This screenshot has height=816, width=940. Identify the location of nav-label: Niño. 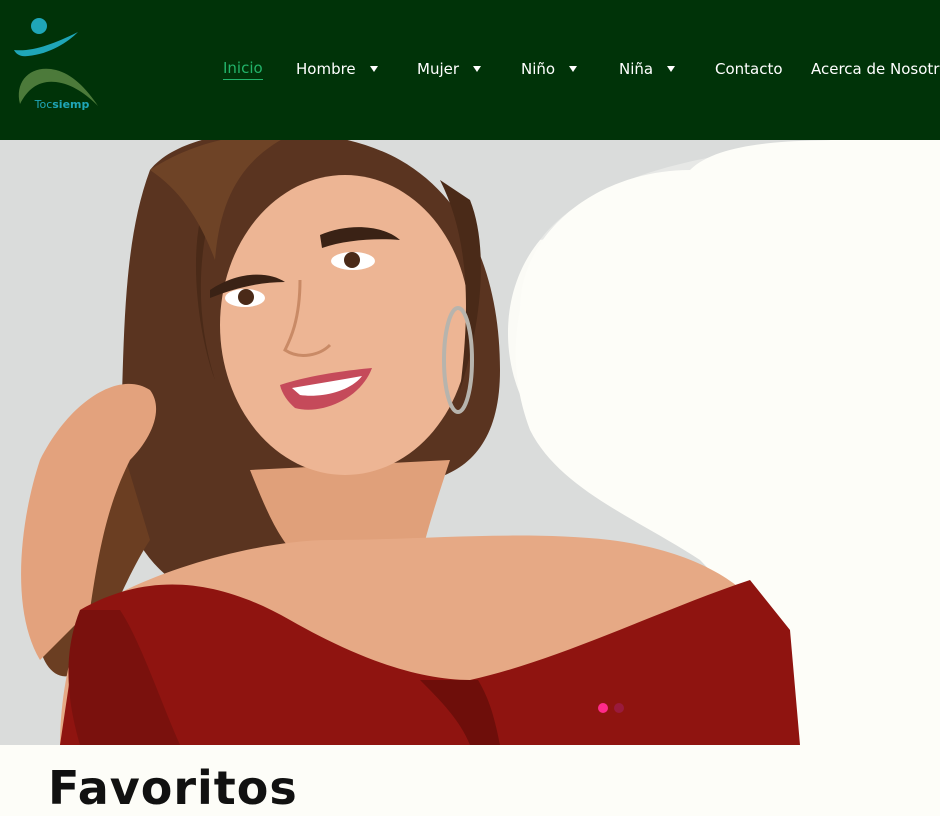
(538, 69).